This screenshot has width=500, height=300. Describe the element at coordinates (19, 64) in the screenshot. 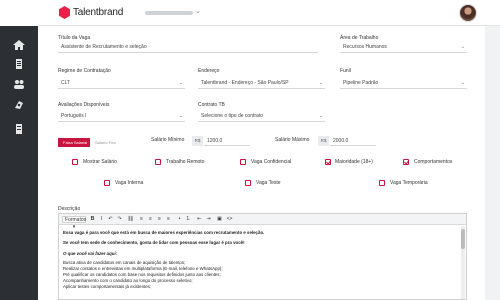

I see `document-icon` at that location.